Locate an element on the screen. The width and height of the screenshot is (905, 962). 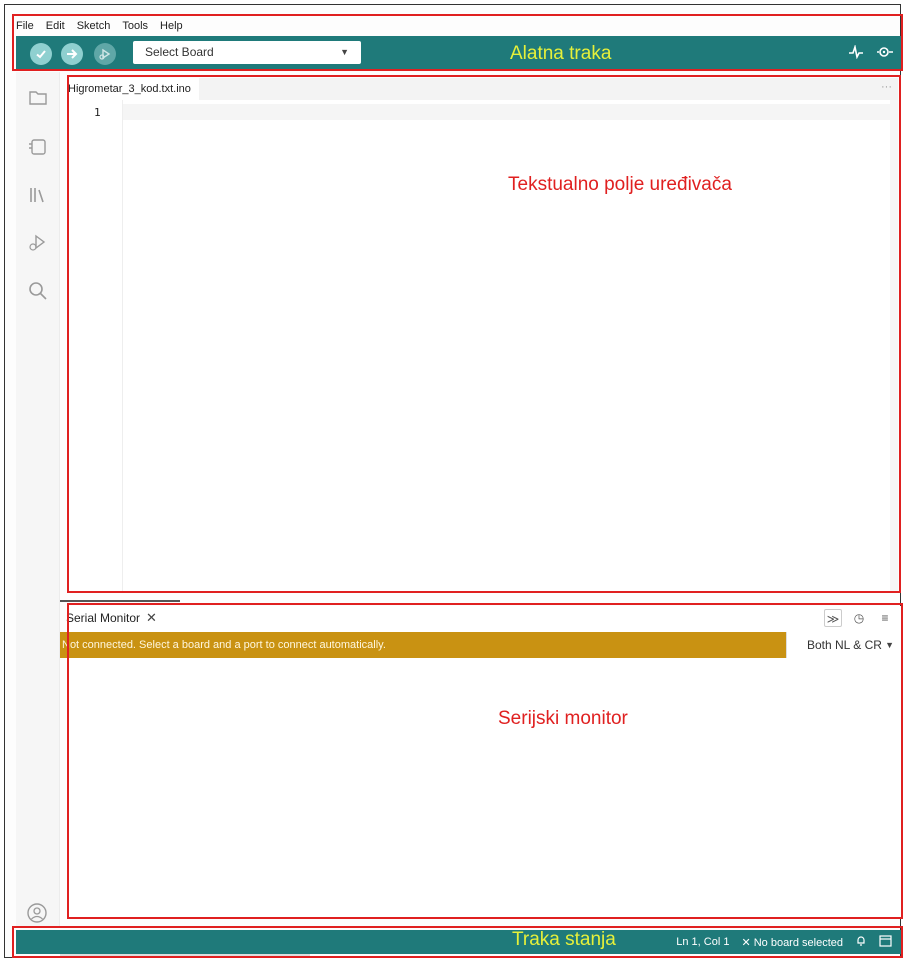
profile-icon is located at coordinates (37, 913).